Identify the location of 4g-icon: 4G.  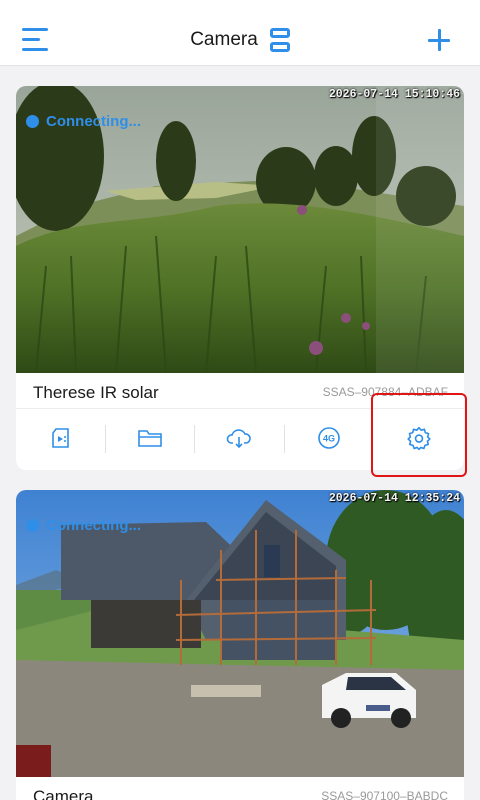
(329, 438).